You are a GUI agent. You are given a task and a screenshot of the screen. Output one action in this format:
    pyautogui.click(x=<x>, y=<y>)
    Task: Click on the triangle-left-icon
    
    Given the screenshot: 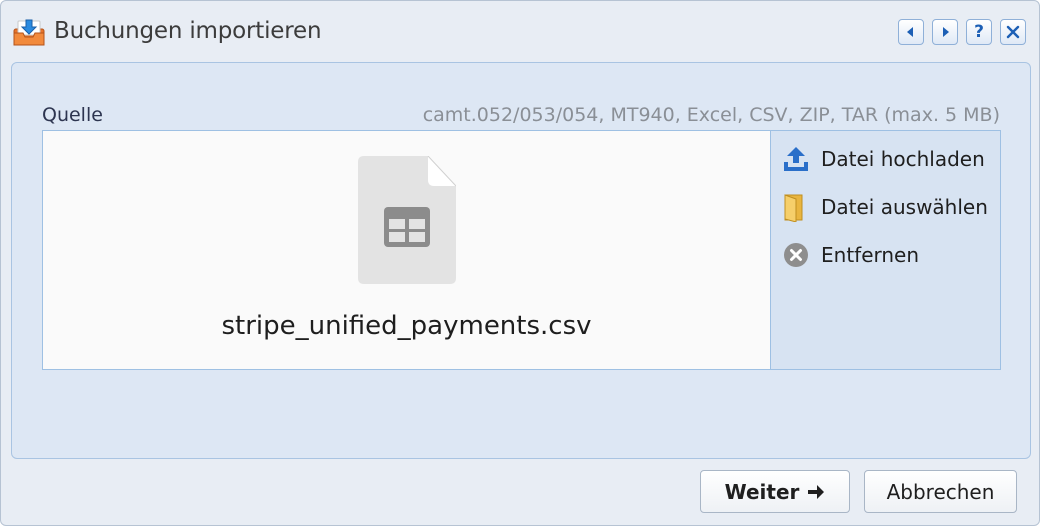 What is the action you would take?
    pyautogui.click(x=910, y=32)
    